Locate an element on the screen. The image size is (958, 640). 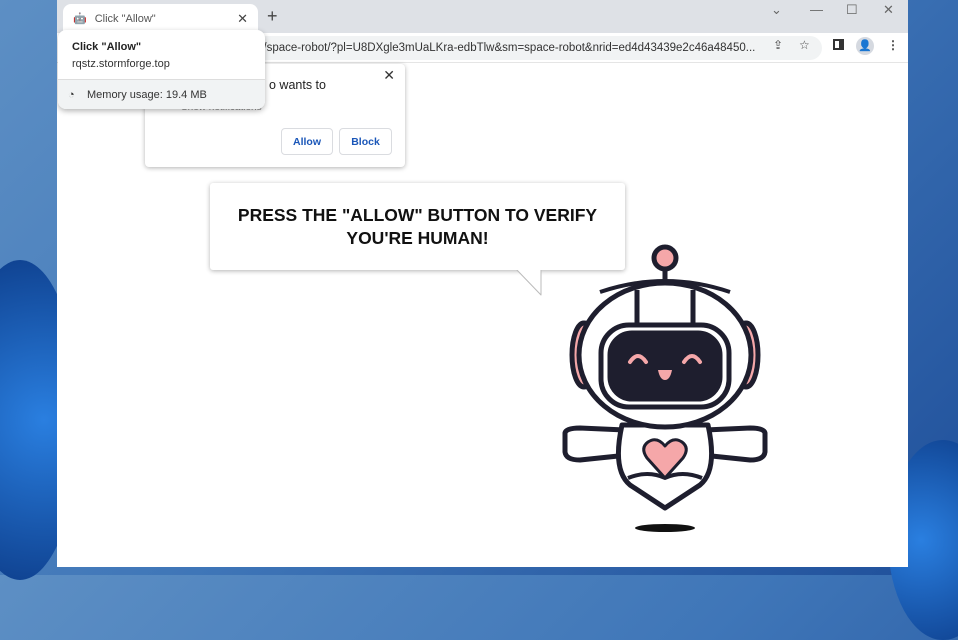
gauge-icon: ◔ is located at coordinates (71, 95).